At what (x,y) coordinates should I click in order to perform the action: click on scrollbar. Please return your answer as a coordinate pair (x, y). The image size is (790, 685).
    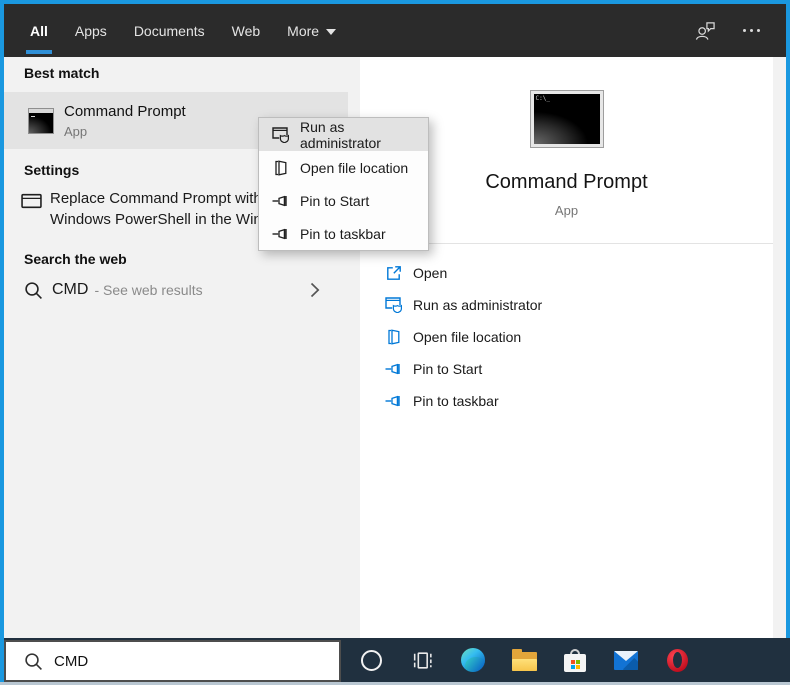
    Looking at the image, I should click on (779, 347).